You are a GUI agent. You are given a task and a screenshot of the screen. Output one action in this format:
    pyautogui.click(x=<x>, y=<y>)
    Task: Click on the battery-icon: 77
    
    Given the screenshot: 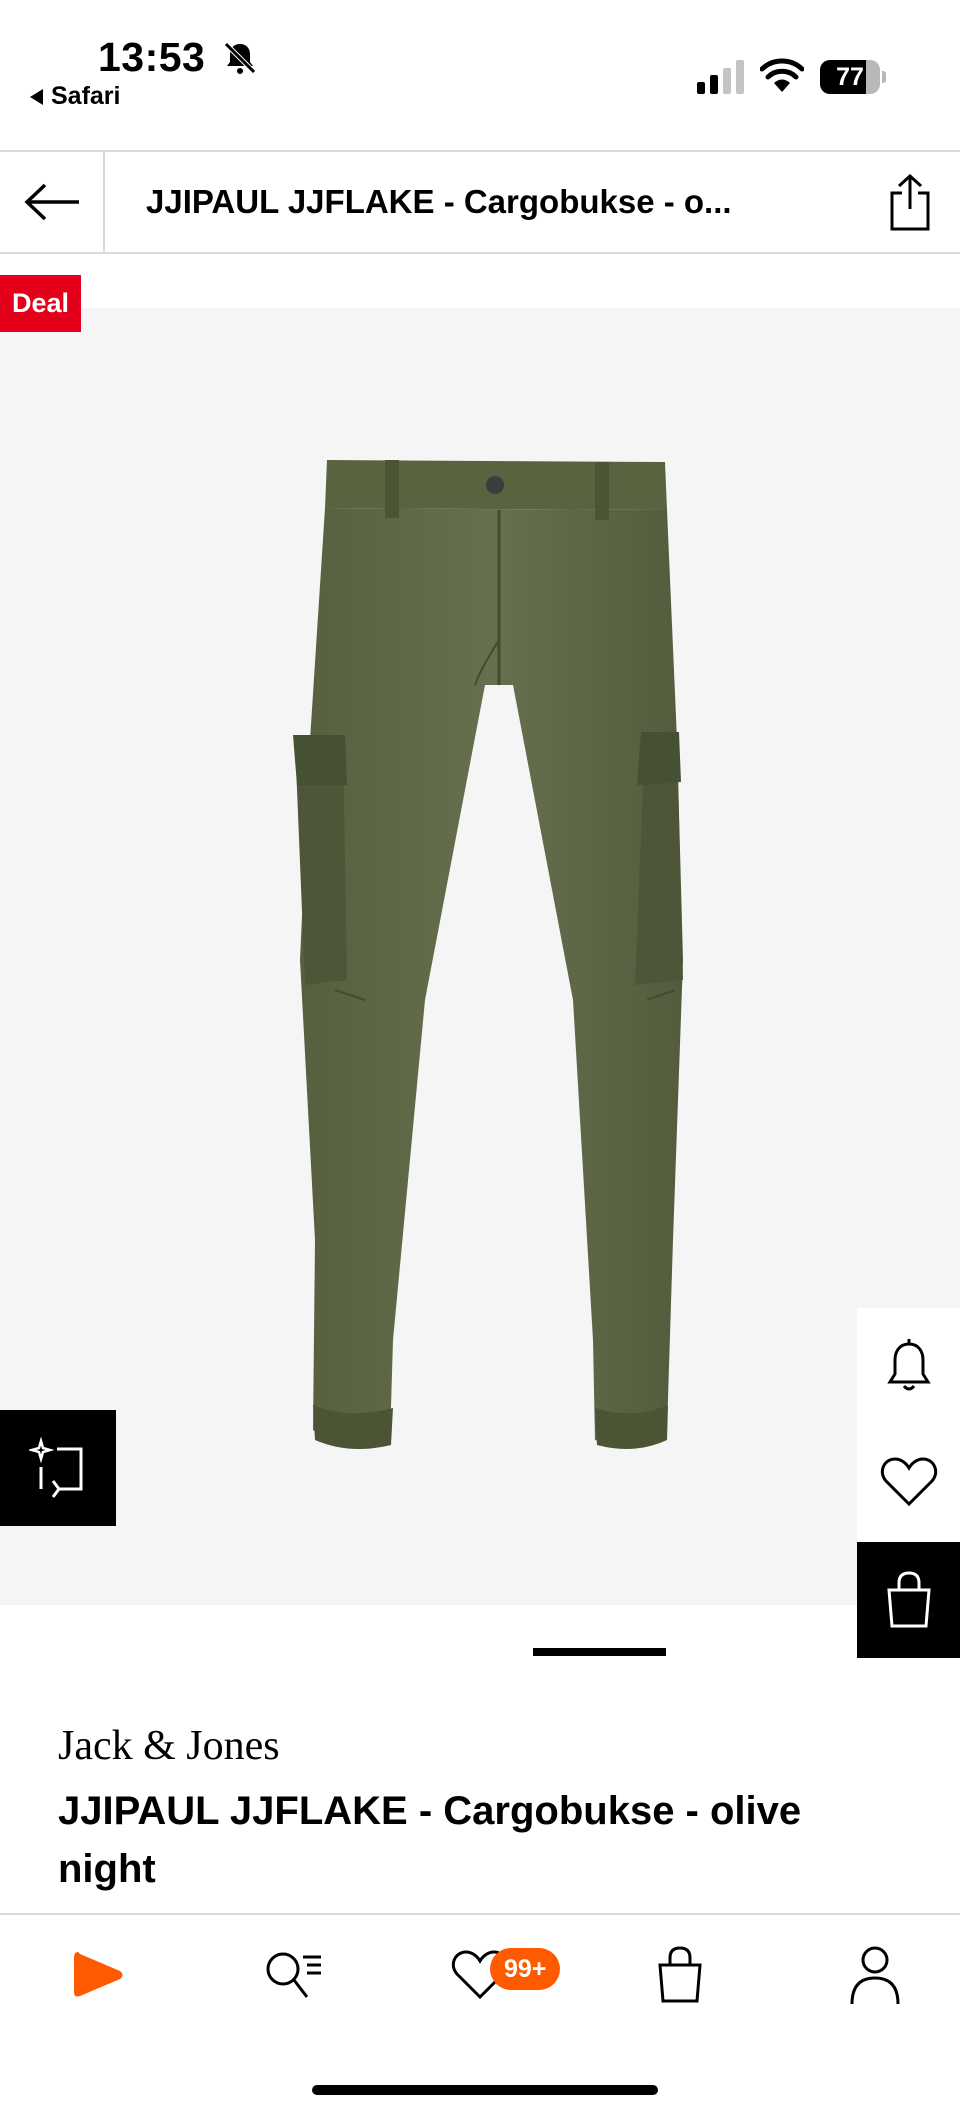 What is the action you would take?
    pyautogui.click(x=853, y=77)
    